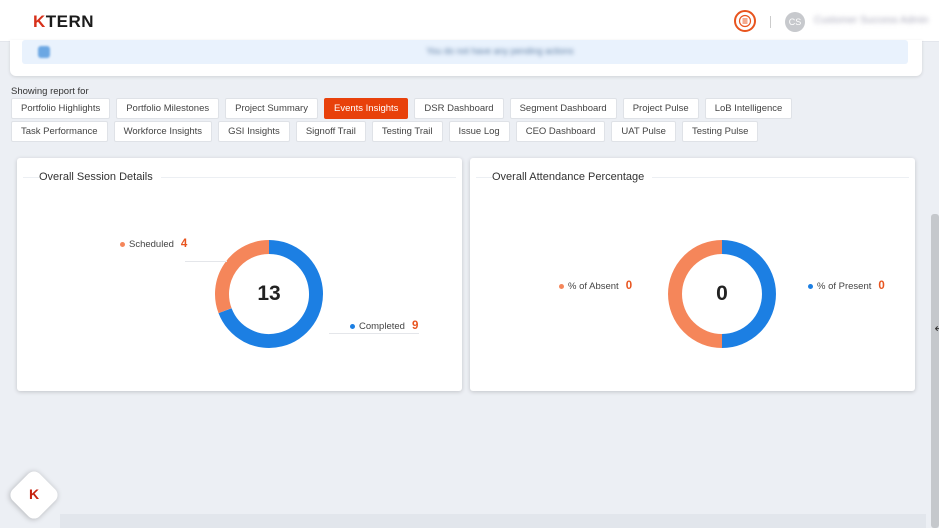 The width and height of the screenshot is (939, 528). Describe the element at coordinates (770, 22) in the screenshot. I see `header-divider` at that location.